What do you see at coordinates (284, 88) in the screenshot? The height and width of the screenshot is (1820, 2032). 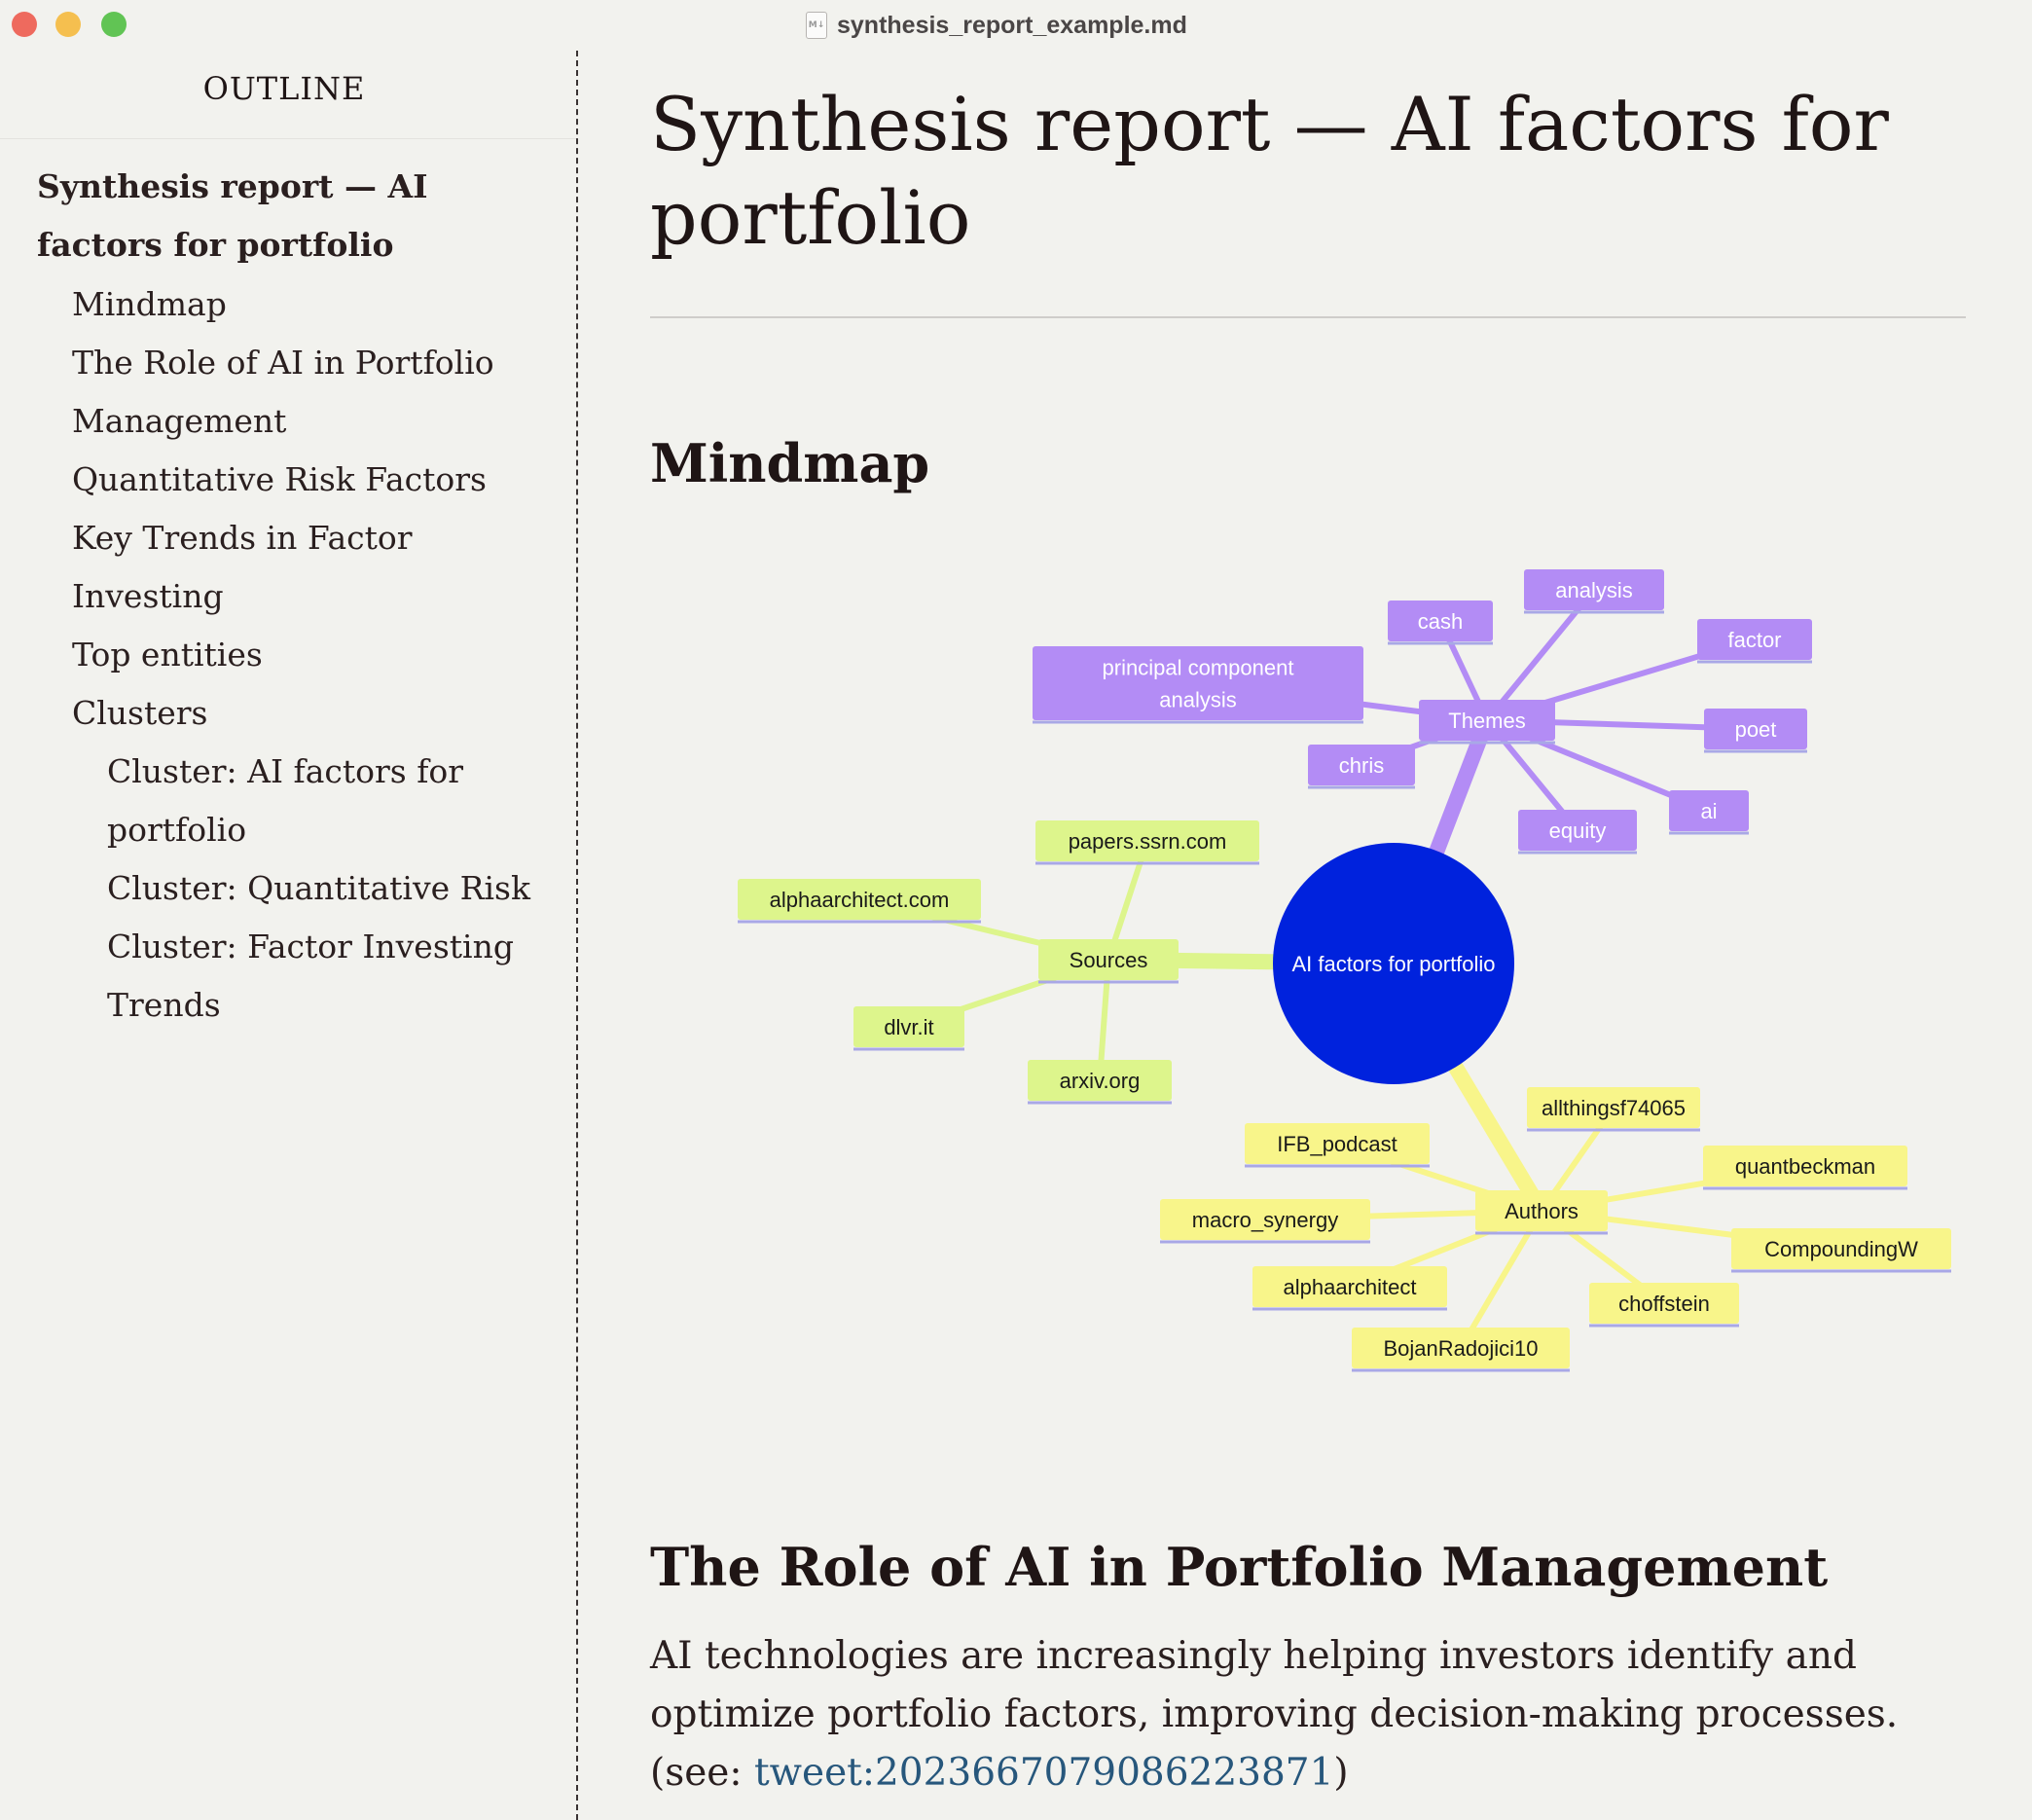 I see `outline-heading: OUTLINE` at bounding box center [284, 88].